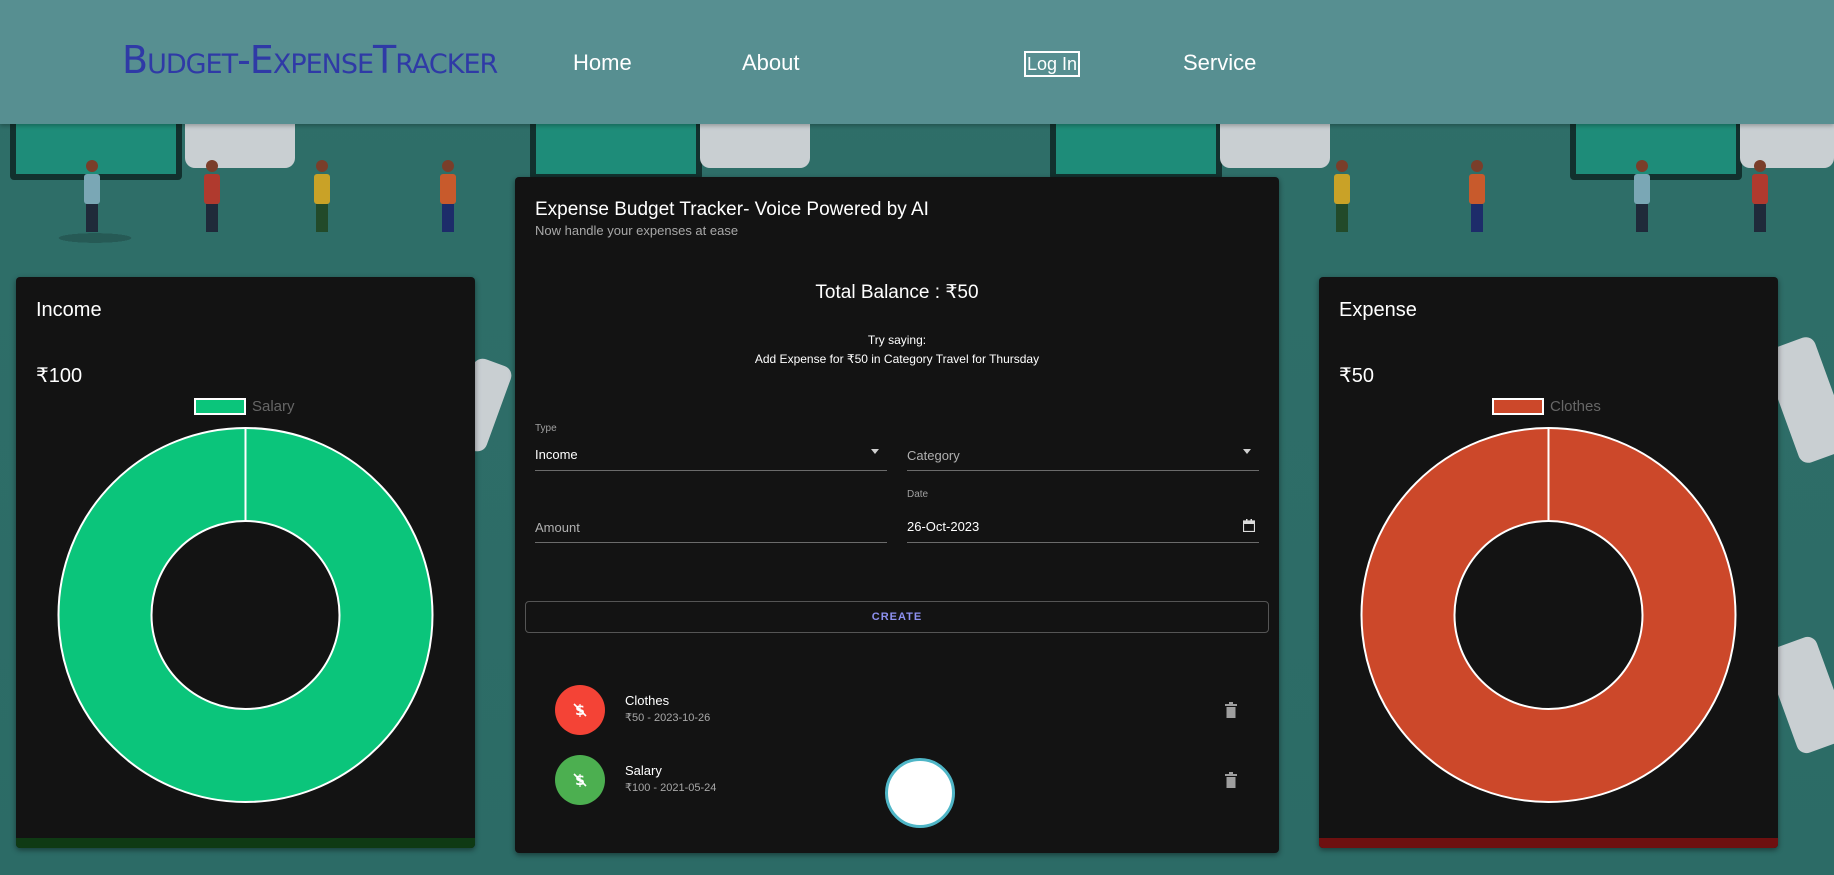 The width and height of the screenshot is (1834, 875). What do you see at coordinates (546, 428) in the screenshot?
I see `type-label: Type` at bounding box center [546, 428].